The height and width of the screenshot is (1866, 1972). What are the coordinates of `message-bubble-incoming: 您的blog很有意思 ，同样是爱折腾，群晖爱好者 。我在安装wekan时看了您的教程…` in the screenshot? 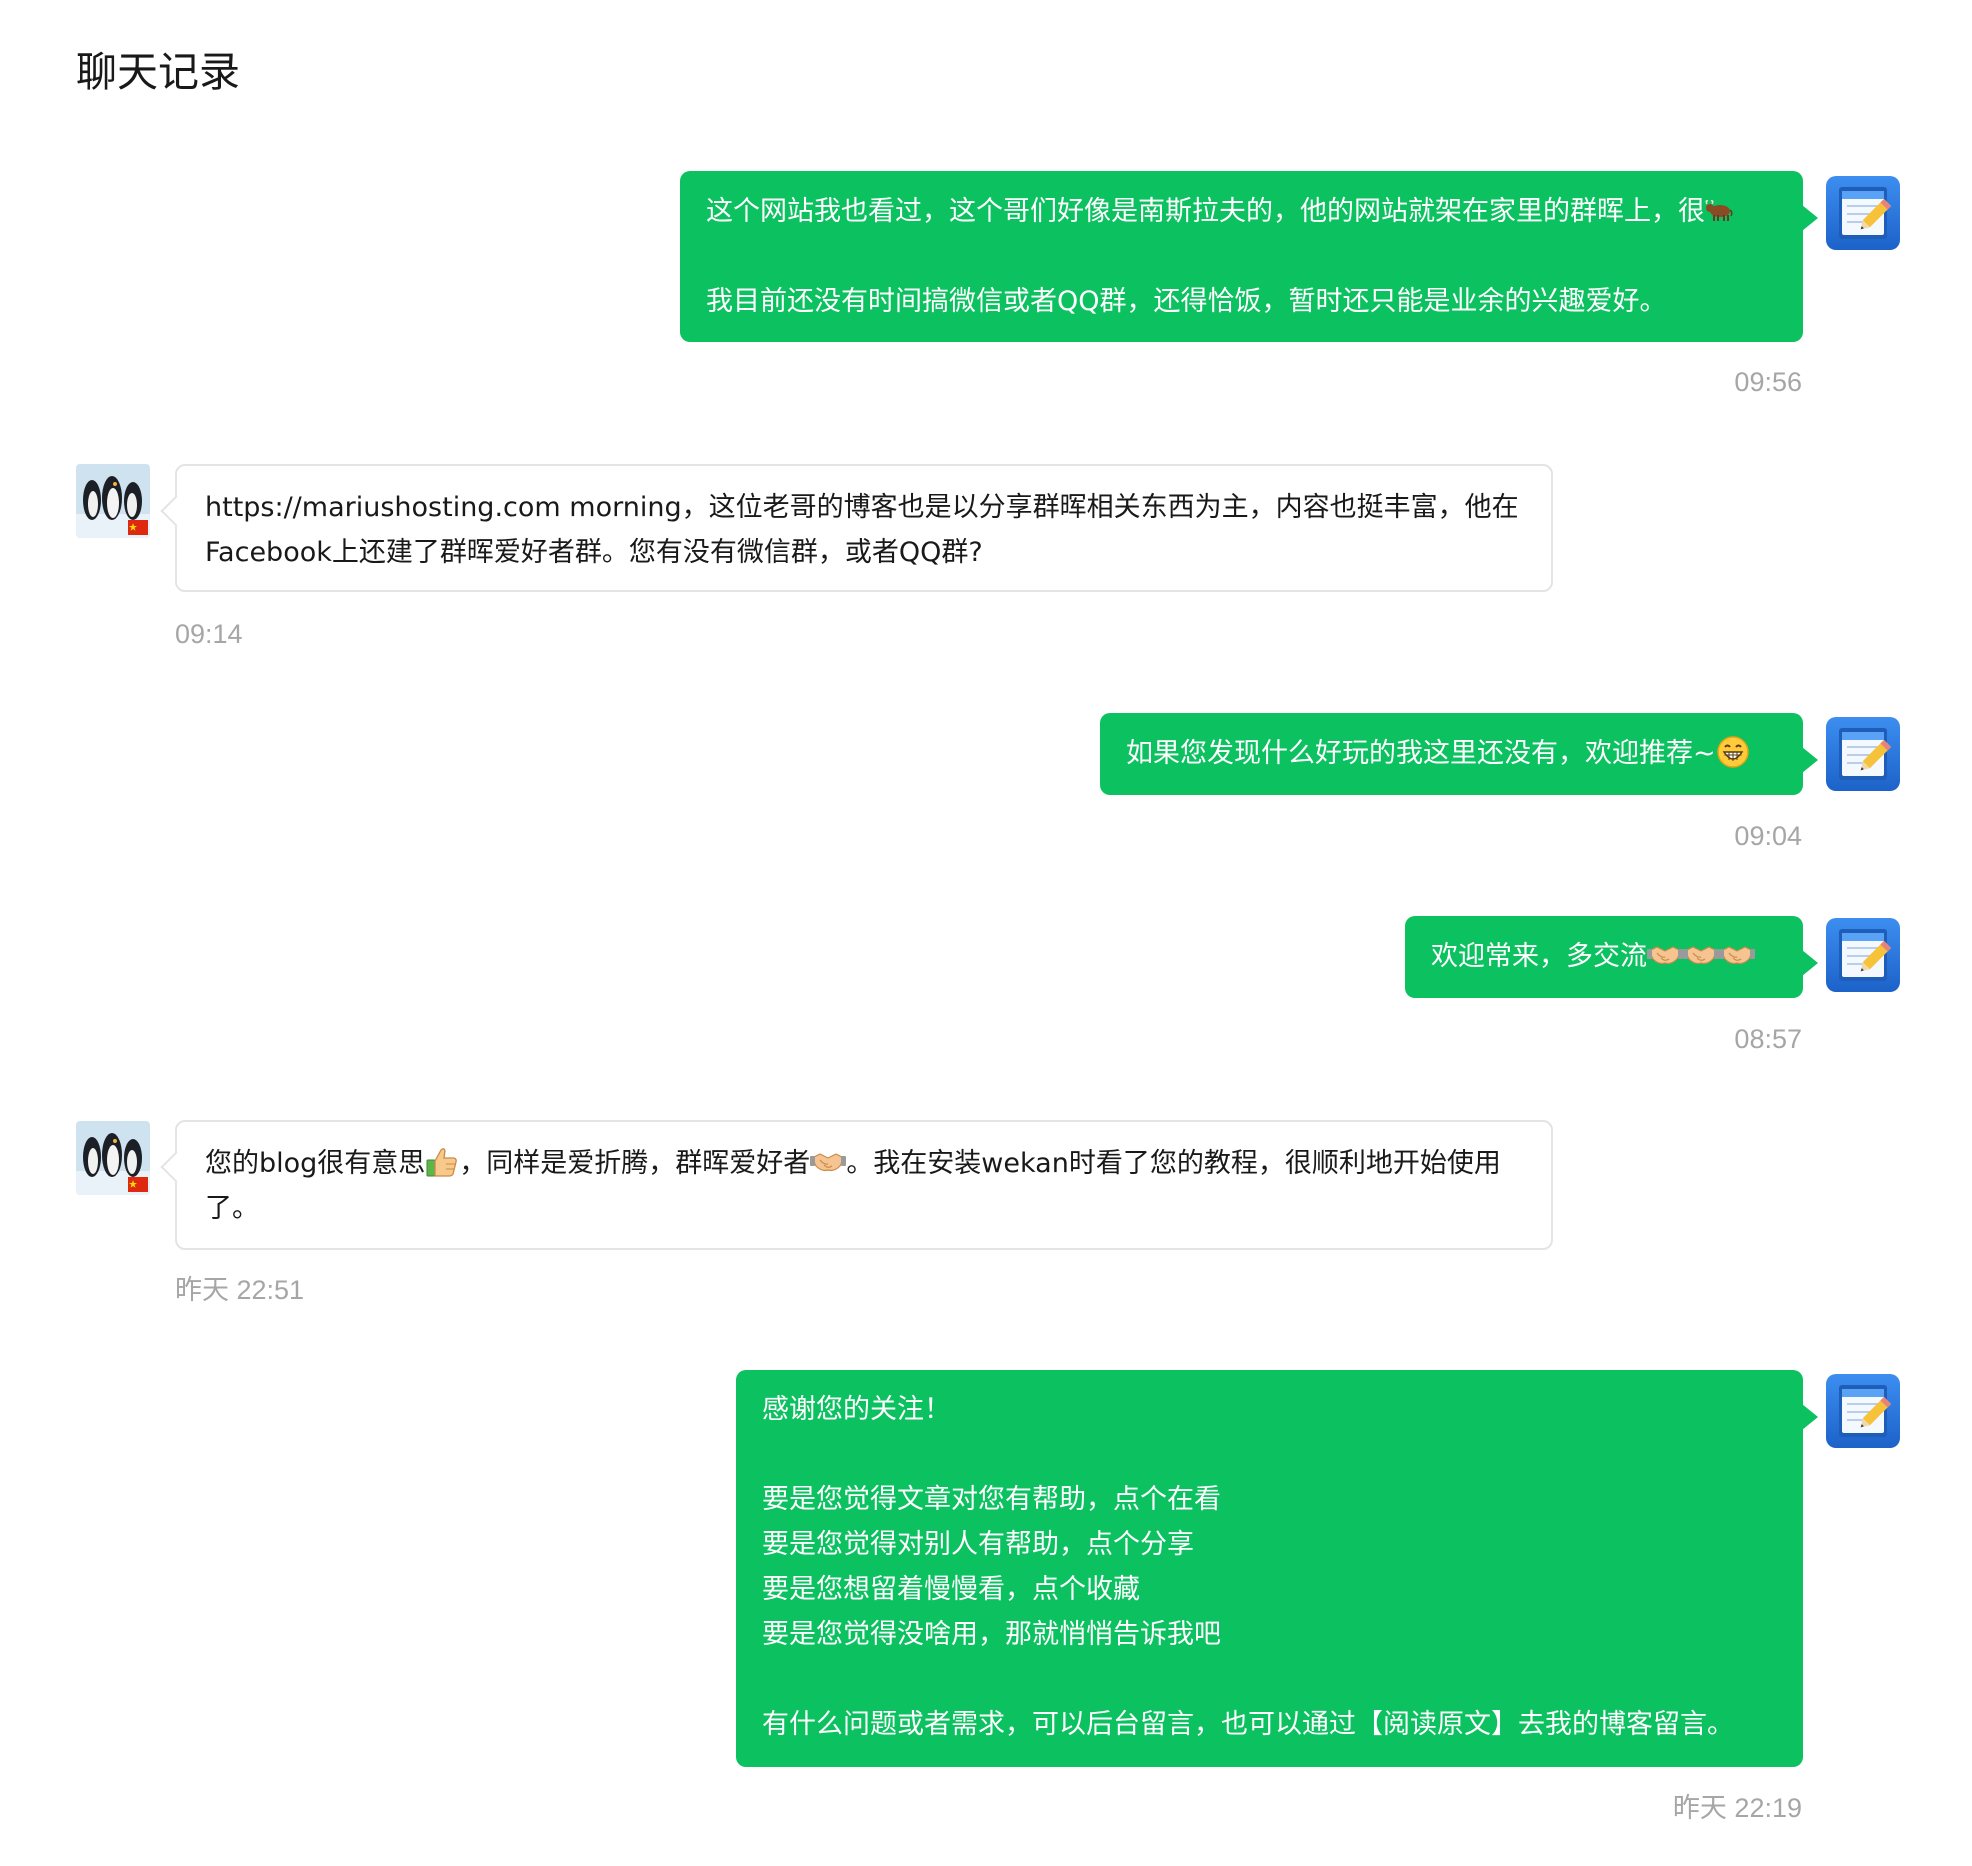 It's located at (864, 1185).